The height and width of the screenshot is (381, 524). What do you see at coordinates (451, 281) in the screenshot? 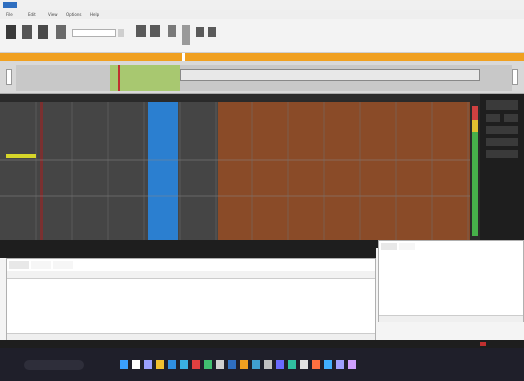
I see `bottom-right-panel` at bounding box center [451, 281].